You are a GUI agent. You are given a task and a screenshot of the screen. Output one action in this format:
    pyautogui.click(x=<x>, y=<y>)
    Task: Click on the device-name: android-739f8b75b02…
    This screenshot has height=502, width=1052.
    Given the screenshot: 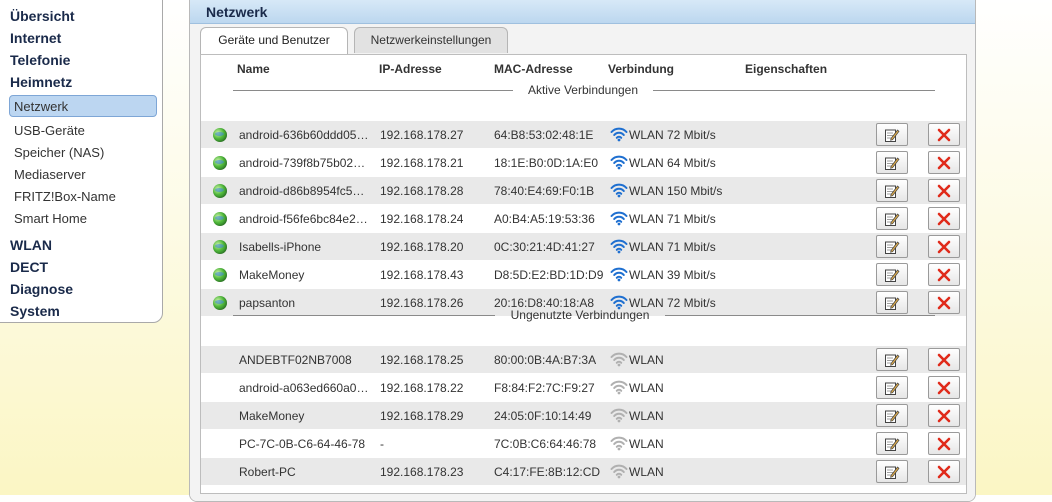 What is the action you would take?
    pyautogui.click(x=302, y=163)
    